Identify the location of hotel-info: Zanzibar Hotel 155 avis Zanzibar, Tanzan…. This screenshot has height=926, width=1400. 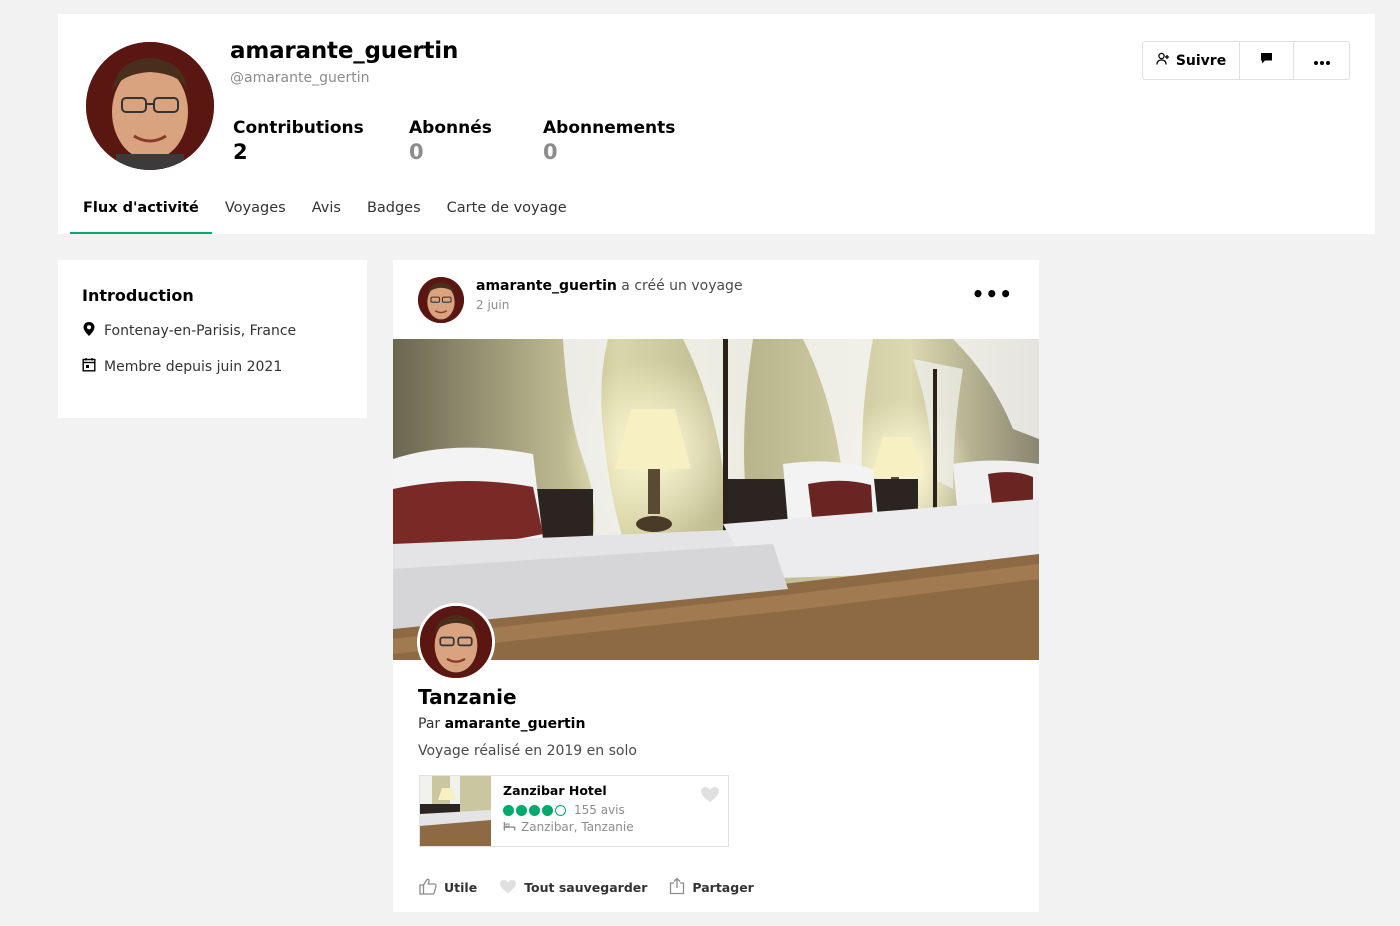
(609, 811).